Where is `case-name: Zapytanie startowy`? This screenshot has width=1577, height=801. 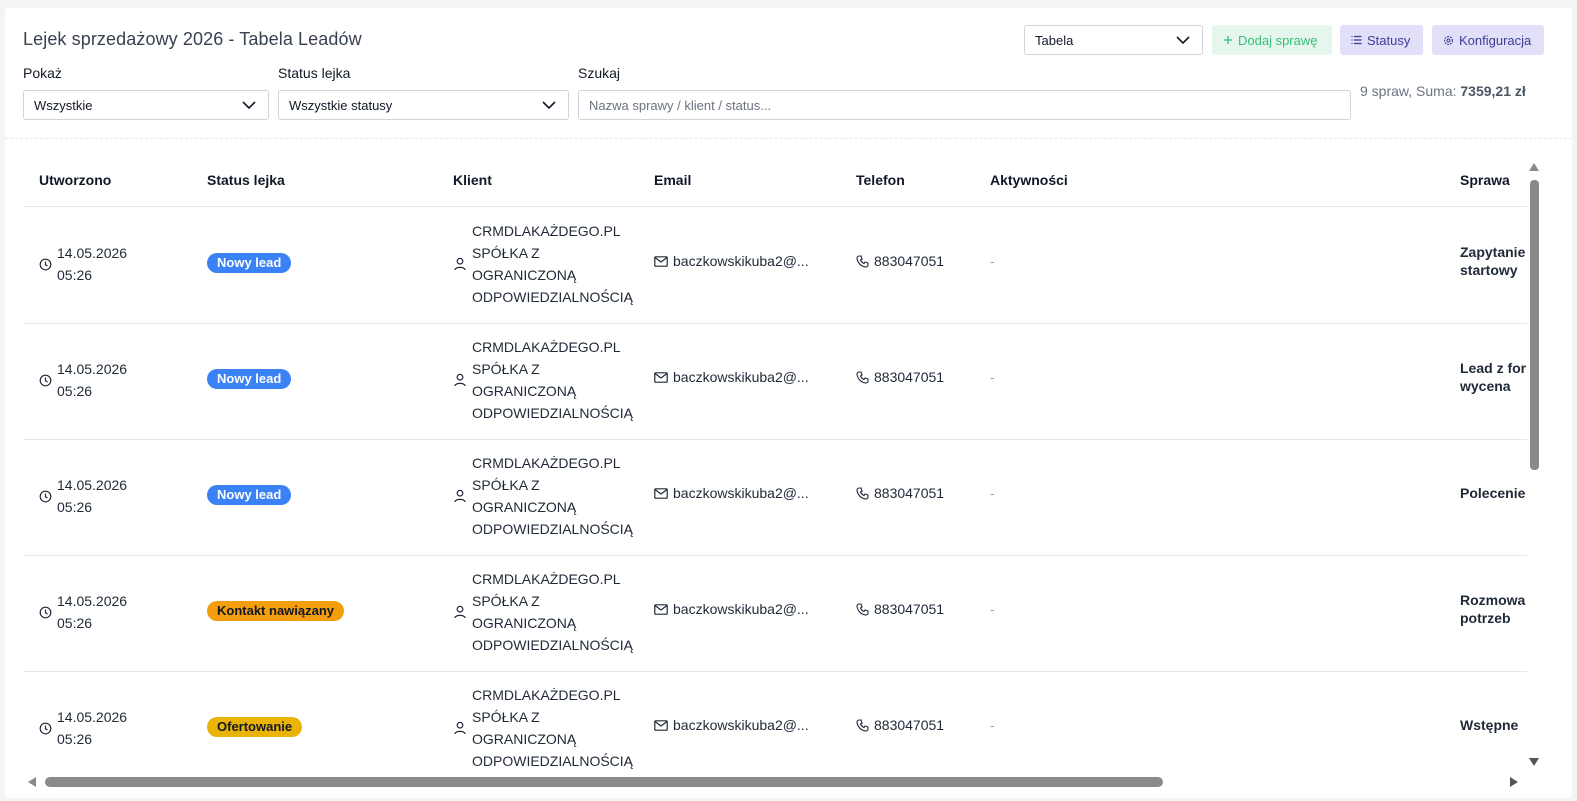
case-name: Zapytanie startowy is located at coordinates (1493, 261).